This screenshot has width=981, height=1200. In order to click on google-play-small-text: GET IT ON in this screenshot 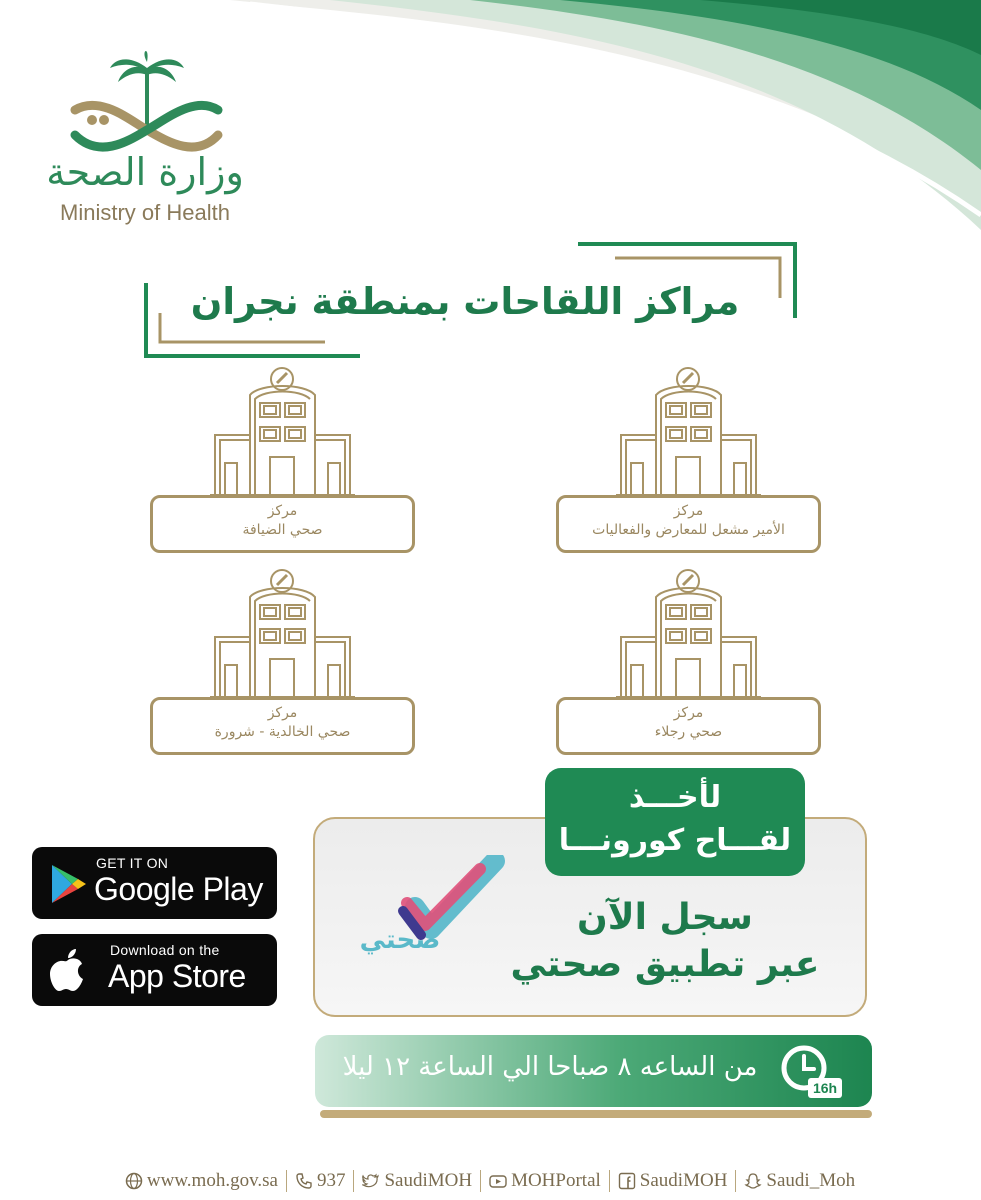, I will do `click(132, 863)`.